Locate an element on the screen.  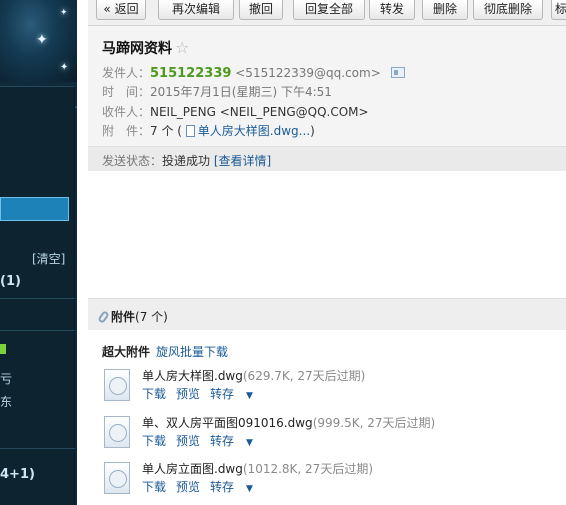
status-value: 投递成功 is located at coordinates (186, 161).